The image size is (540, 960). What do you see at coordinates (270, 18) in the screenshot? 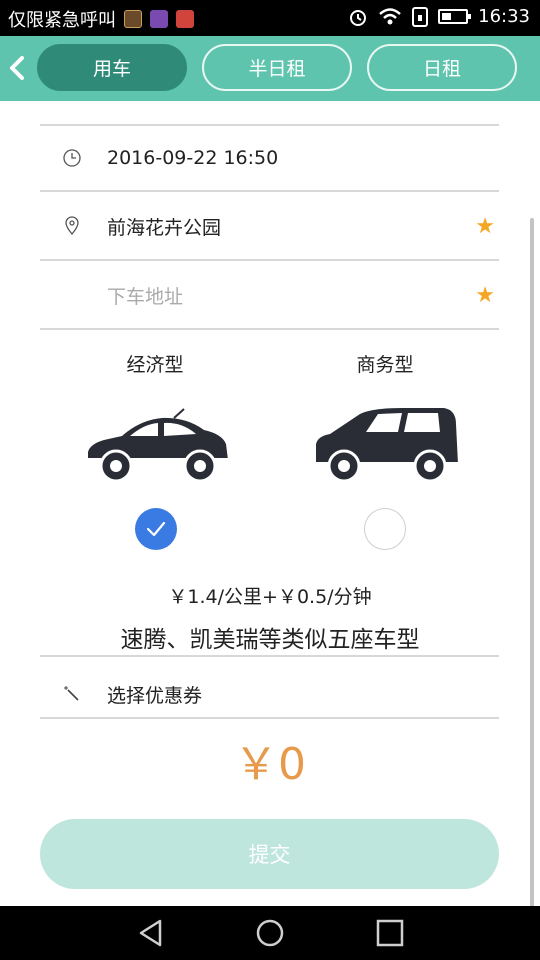
I see `status-bar: 仅限紧急呼叫 16:33` at bounding box center [270, 18].